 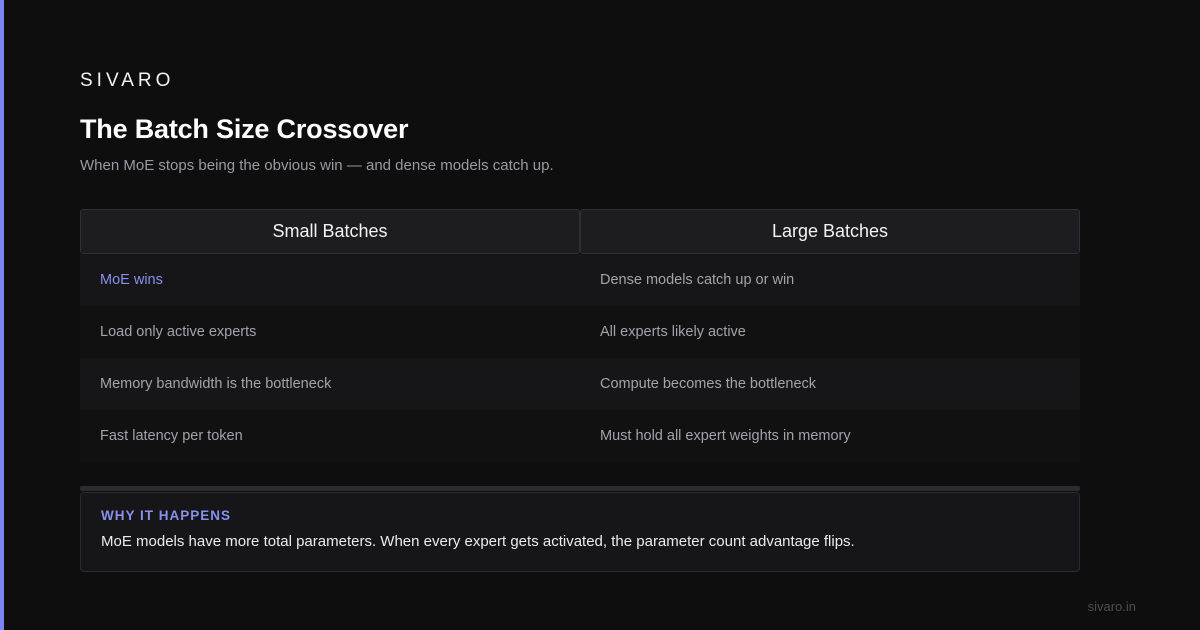 What do you see at coordinates (171, 436) in the screenshot?
I see `table-cell: Fast latency per token` at bounding box center [171, 436].